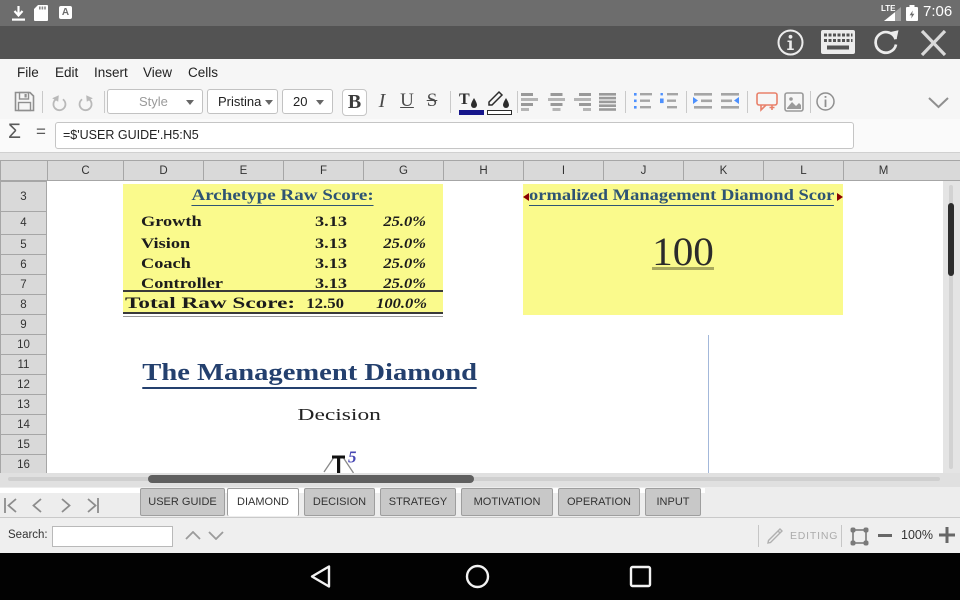  What do you see at coordinates (352, 457) in the screenshot?
I see `svg-text: 5` at bounding box center [352, 457].